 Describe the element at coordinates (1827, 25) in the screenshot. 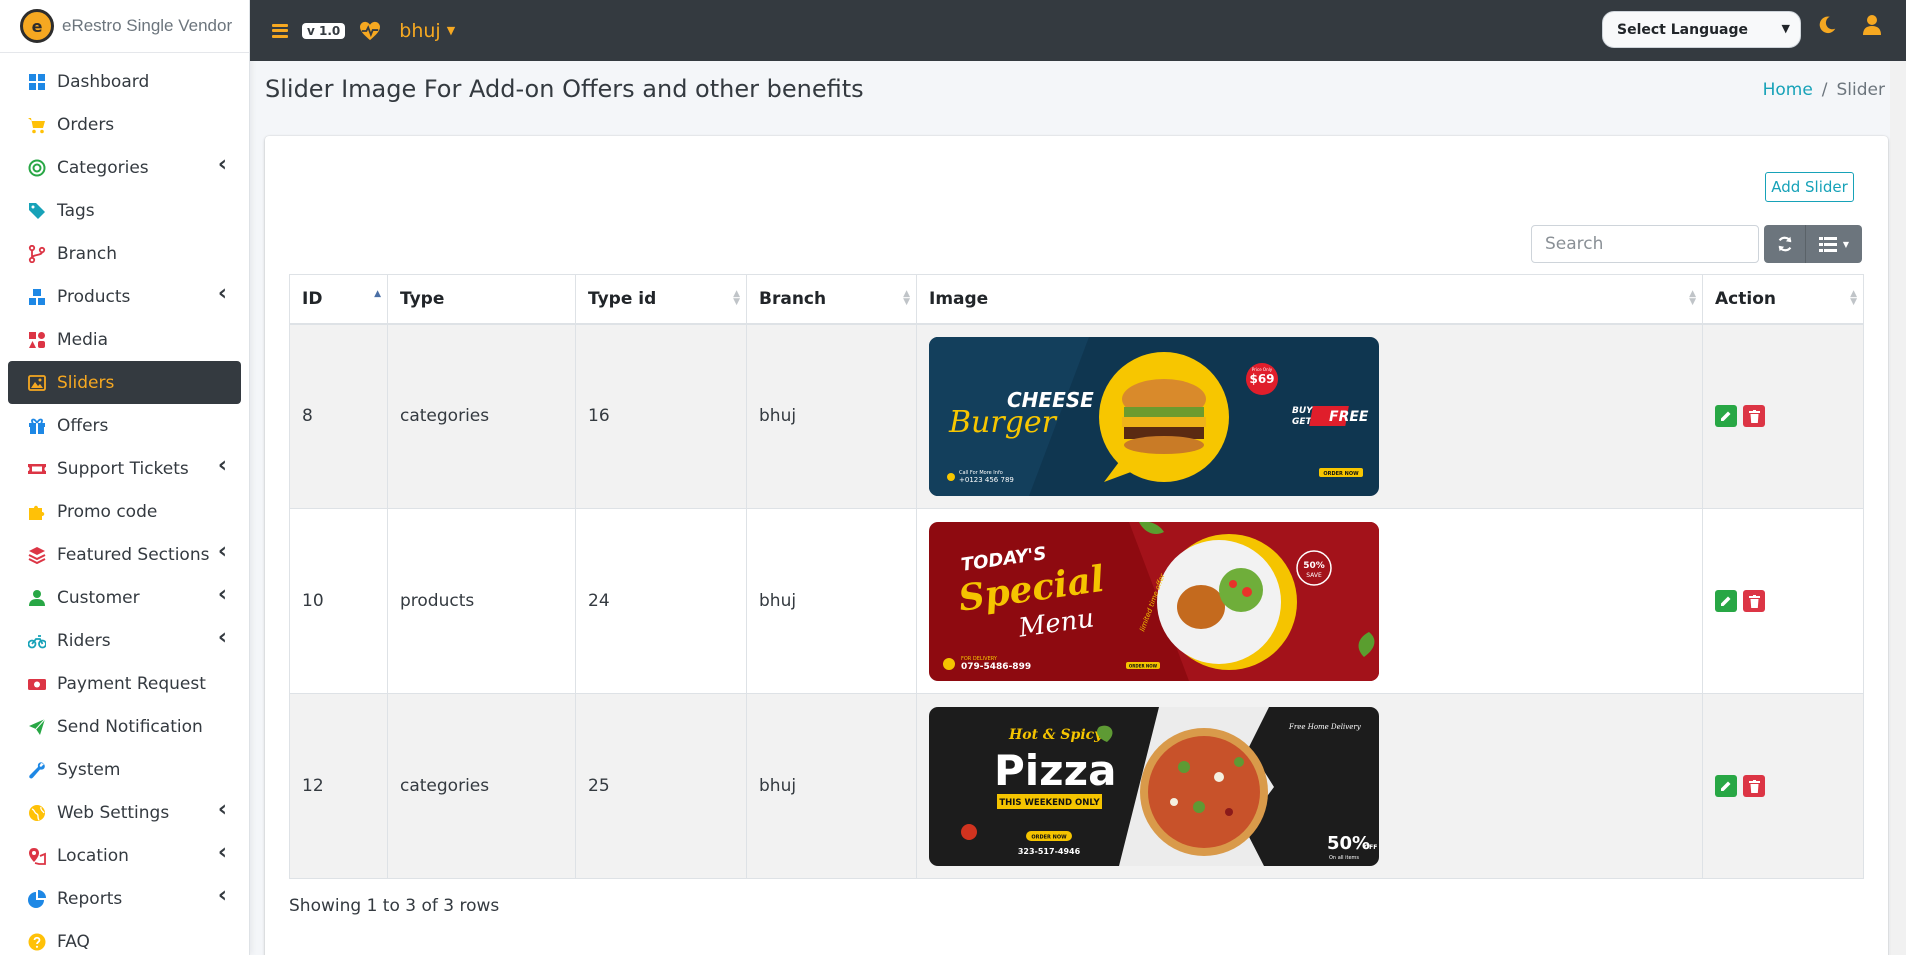

I see `moon-icon` at that location.